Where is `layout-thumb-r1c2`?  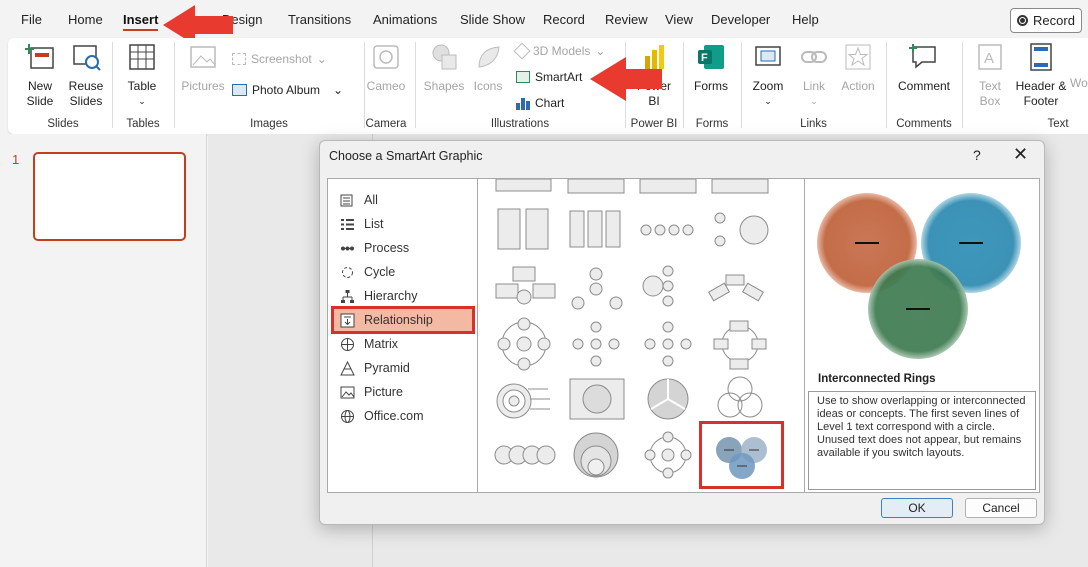 layout-thumb-r1c2 is located at coordinates (667, 230).